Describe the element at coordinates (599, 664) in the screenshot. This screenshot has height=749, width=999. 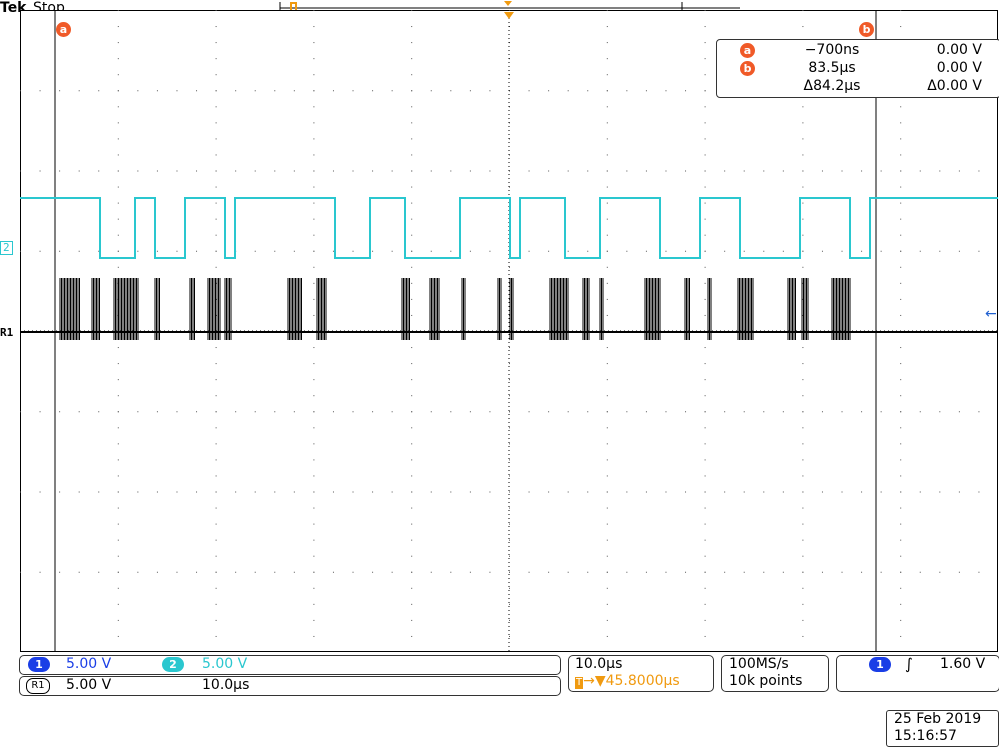
I see `horizontal-scale: 10.0µs` at that location.